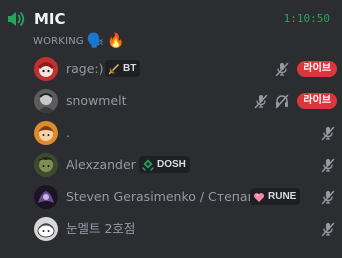 The image size is (342, 258). I want to click on call-timer: 1:10:50, so click(306, 18).